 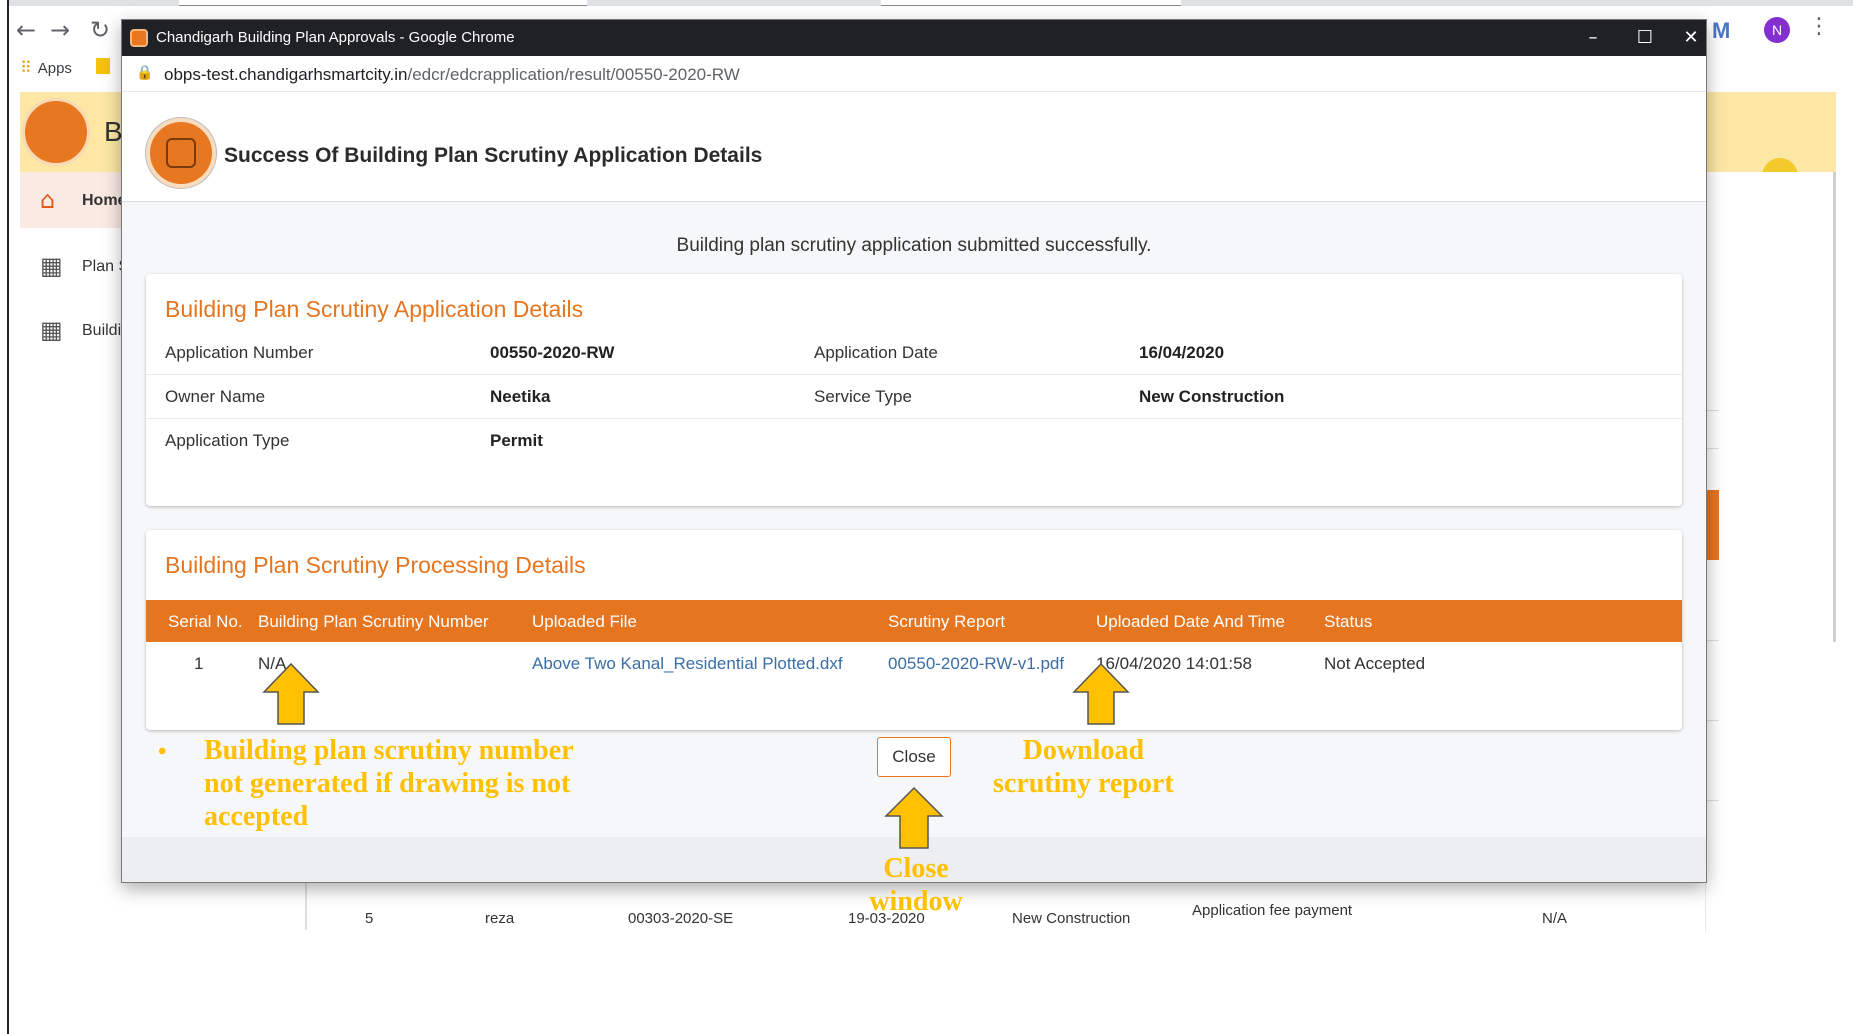 I want to click on background-app-logo, so click(x=56, y=132).